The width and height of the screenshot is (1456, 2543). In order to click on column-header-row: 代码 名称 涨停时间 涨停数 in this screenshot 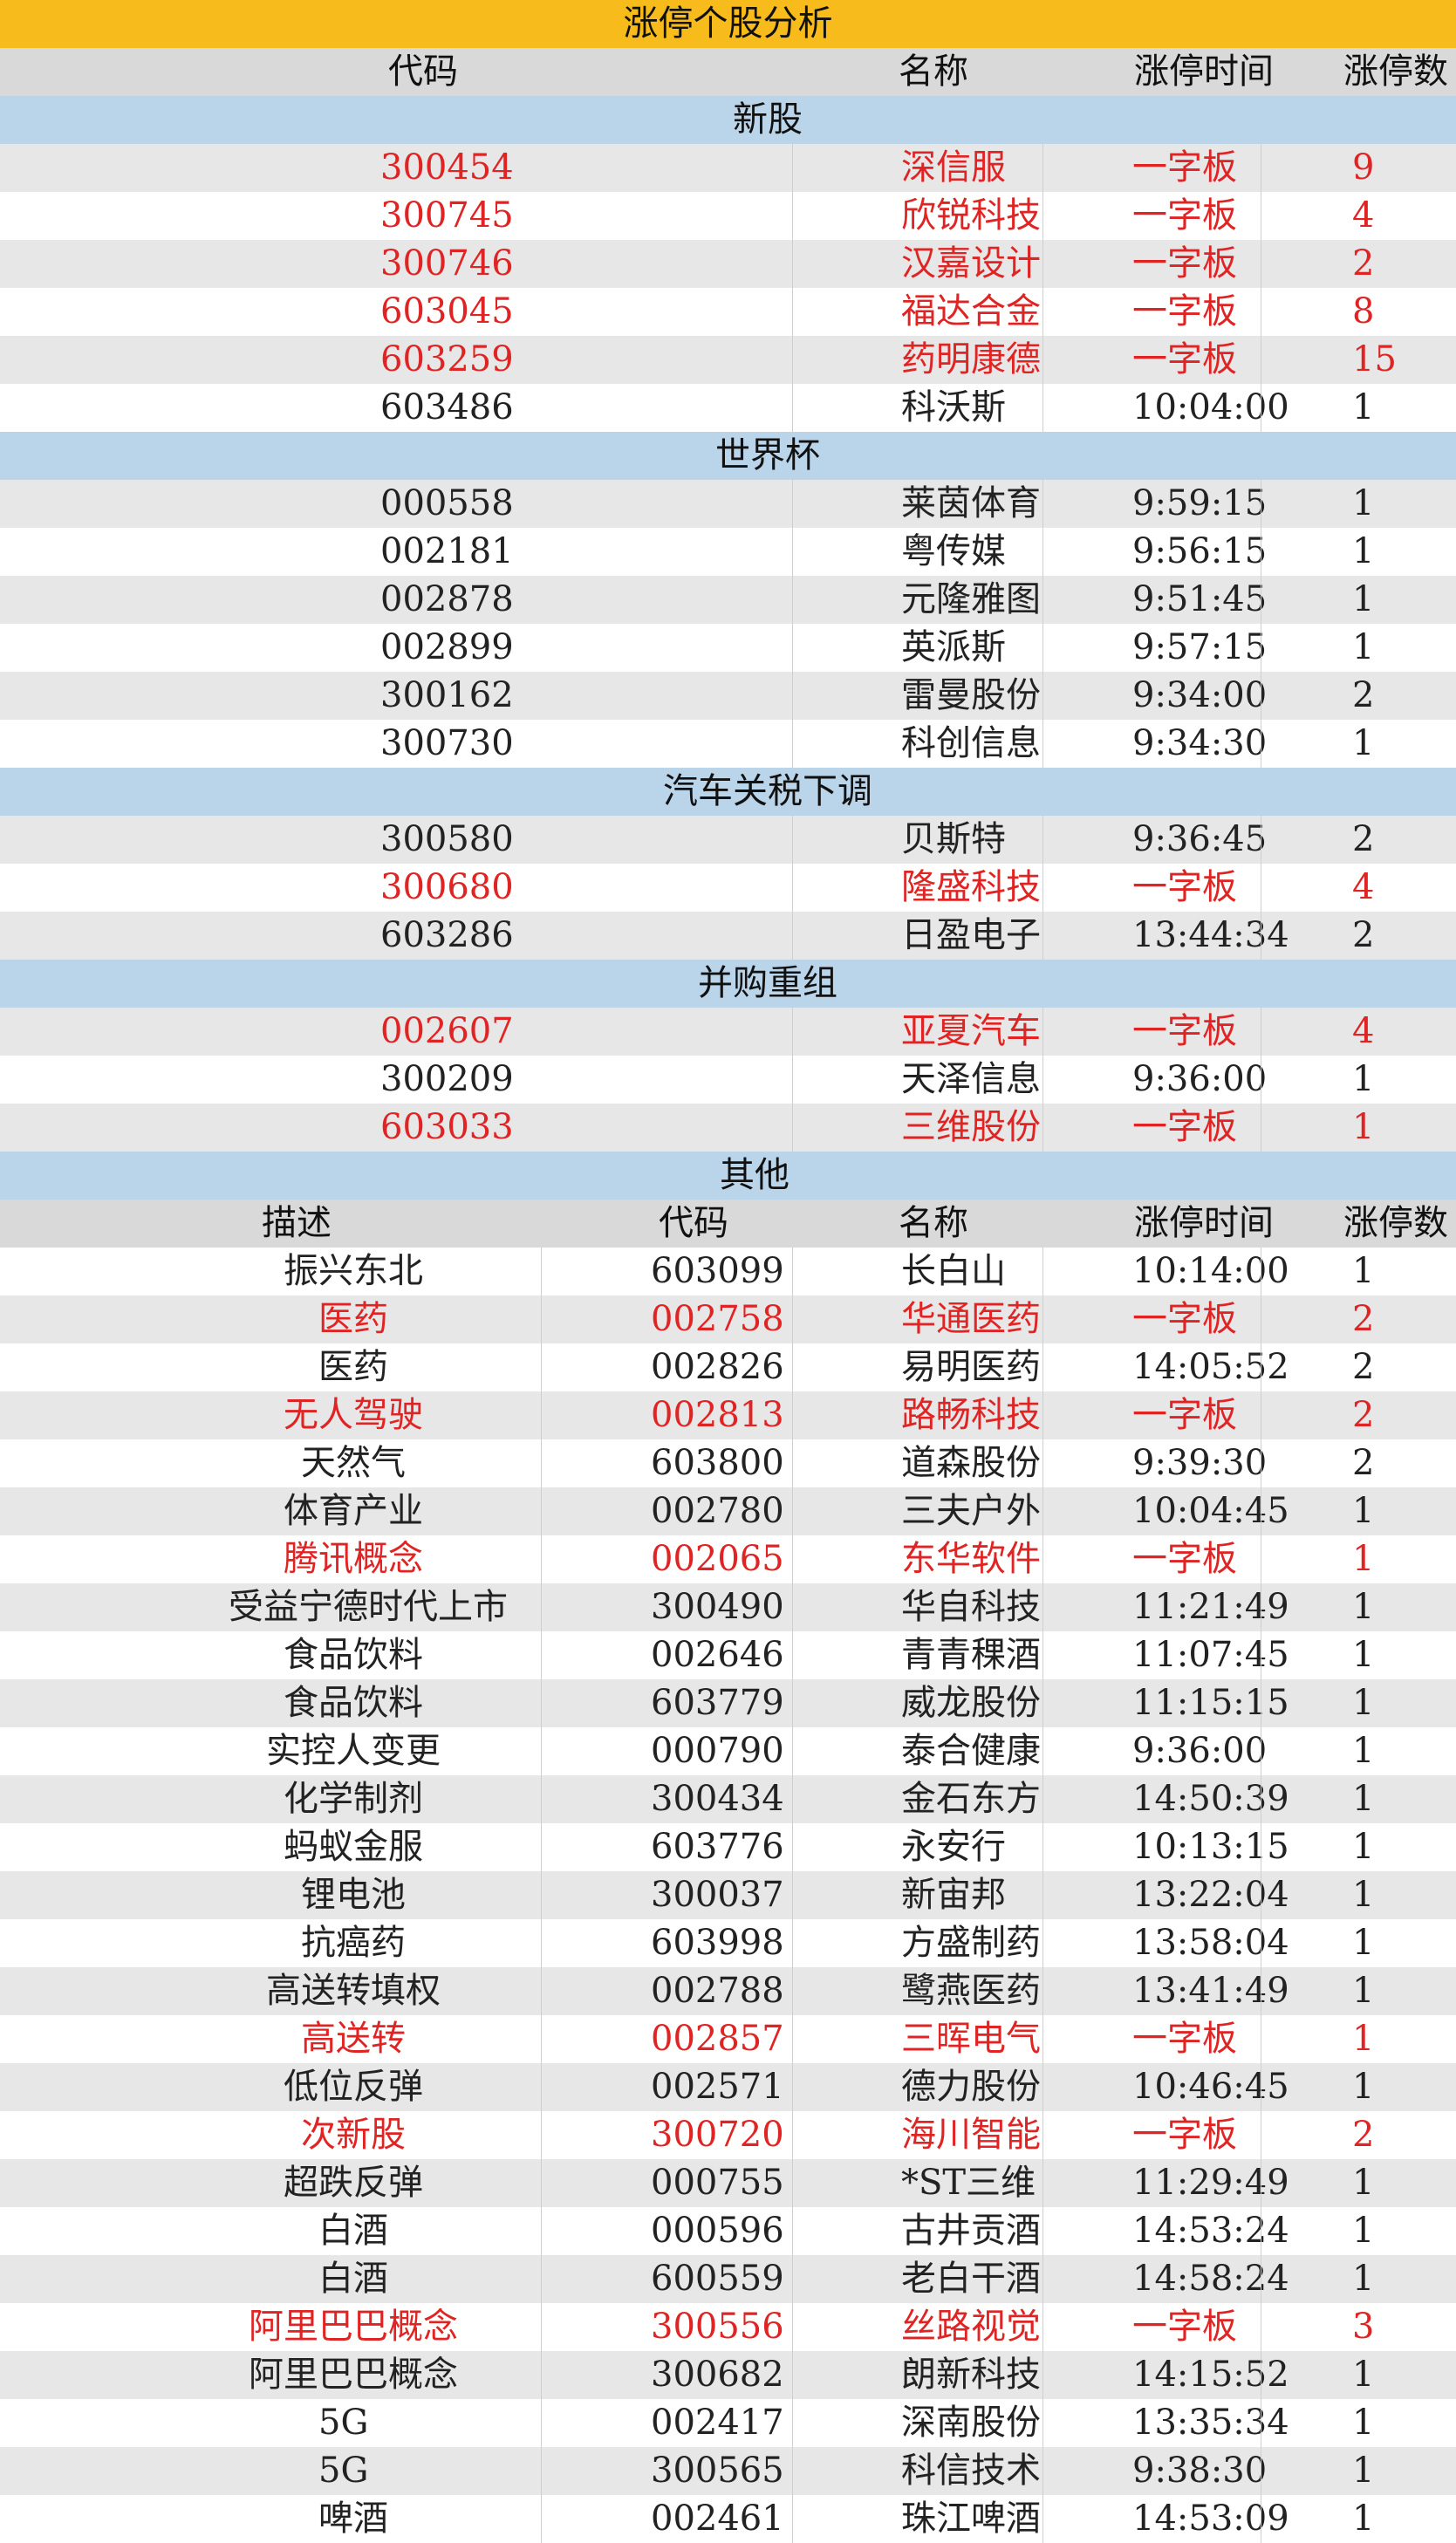, I will do `click(728, 72)`.